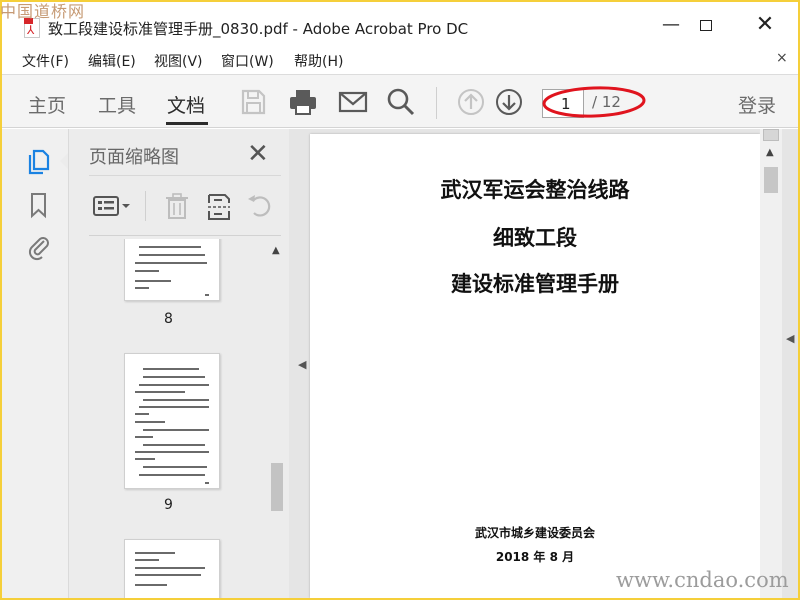  What do you see at coordinates (186, 104) in the screenshot?
I see `tab-document: 文档` at bounding box center [186, 104].